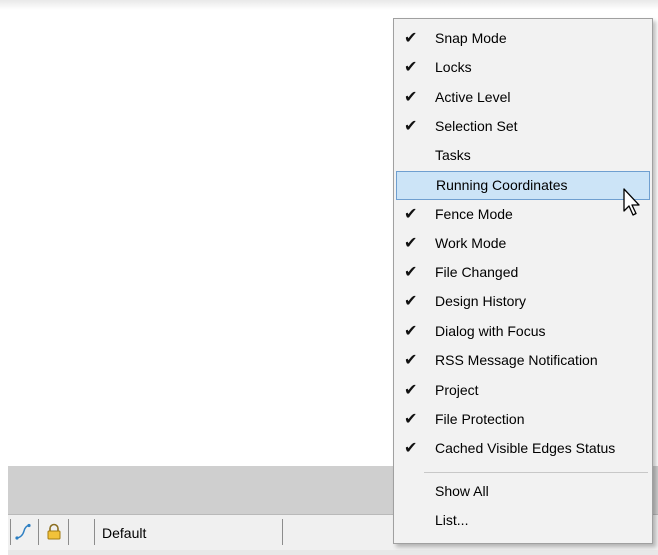 The image size is (658, 555). What do you see at coordinates (633, 203) in the screenshot?
I see `mouse-pointer-icon` at bounding box center [633, 203].